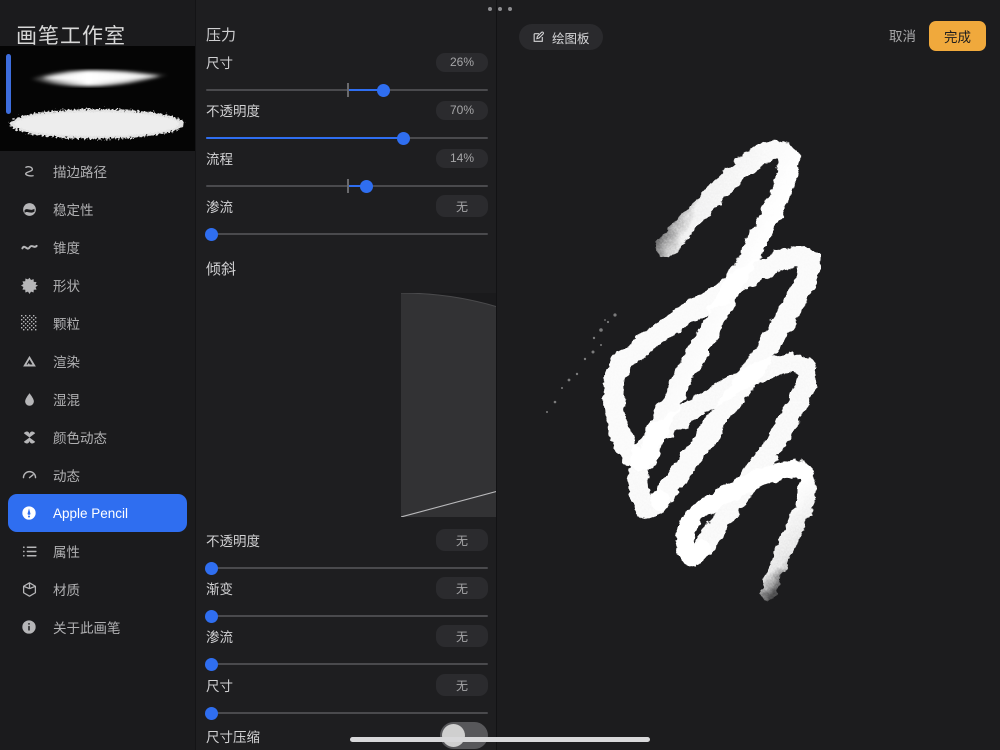  I want to click on sidebar-item-label: 颜色动态, so click(80, 438).